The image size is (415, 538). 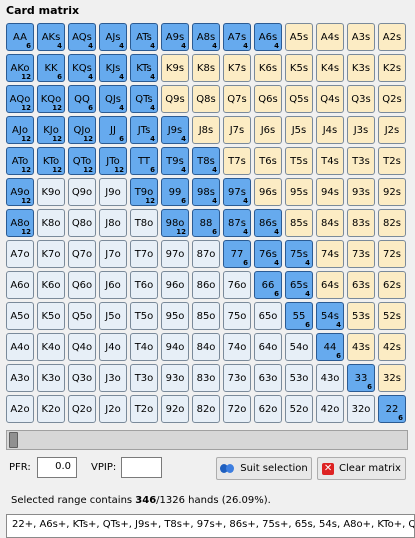 I want to click on hand-cell-q2o: Q2o, so click(x=82, y=409).